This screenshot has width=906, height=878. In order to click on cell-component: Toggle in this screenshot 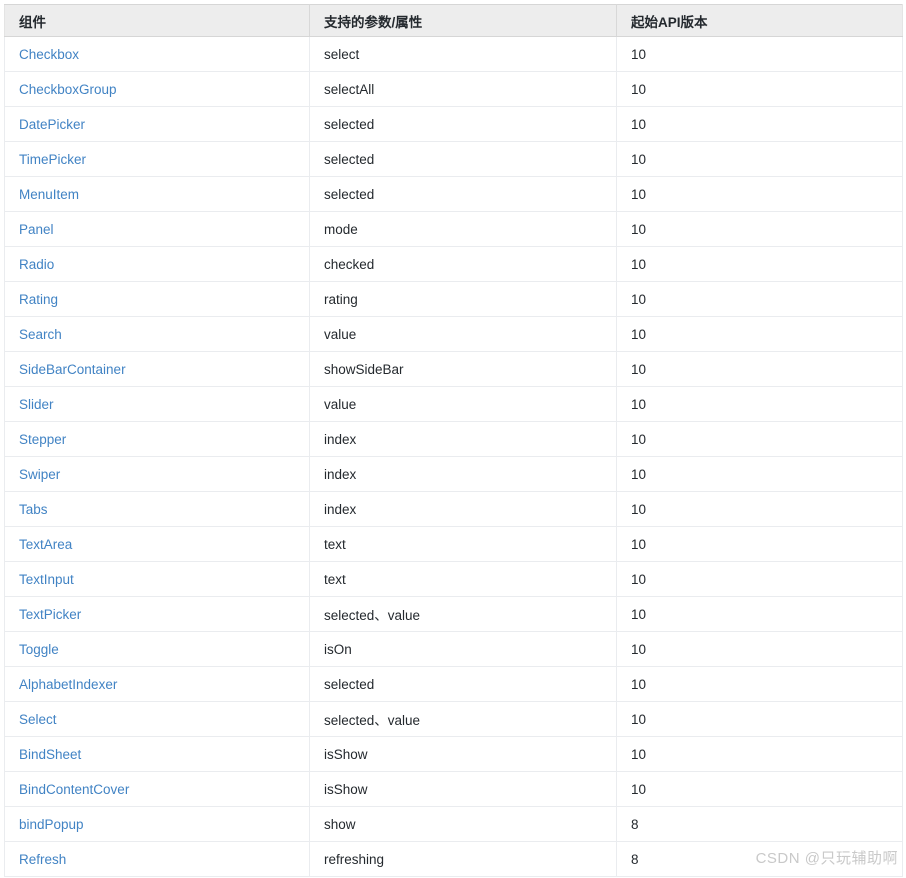, I will do `click(157, 649)`.